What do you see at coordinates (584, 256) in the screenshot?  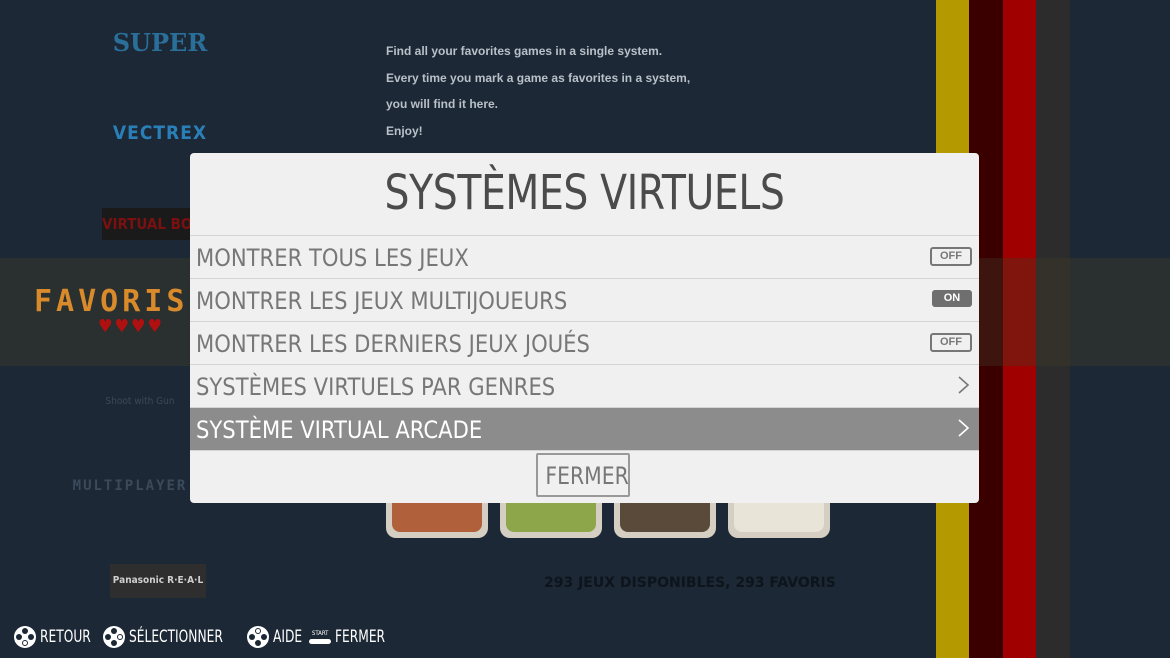 I see `option-show-all-games: MONTRER TOUS LES JEUX OFF` at bounding box center [584, 256].